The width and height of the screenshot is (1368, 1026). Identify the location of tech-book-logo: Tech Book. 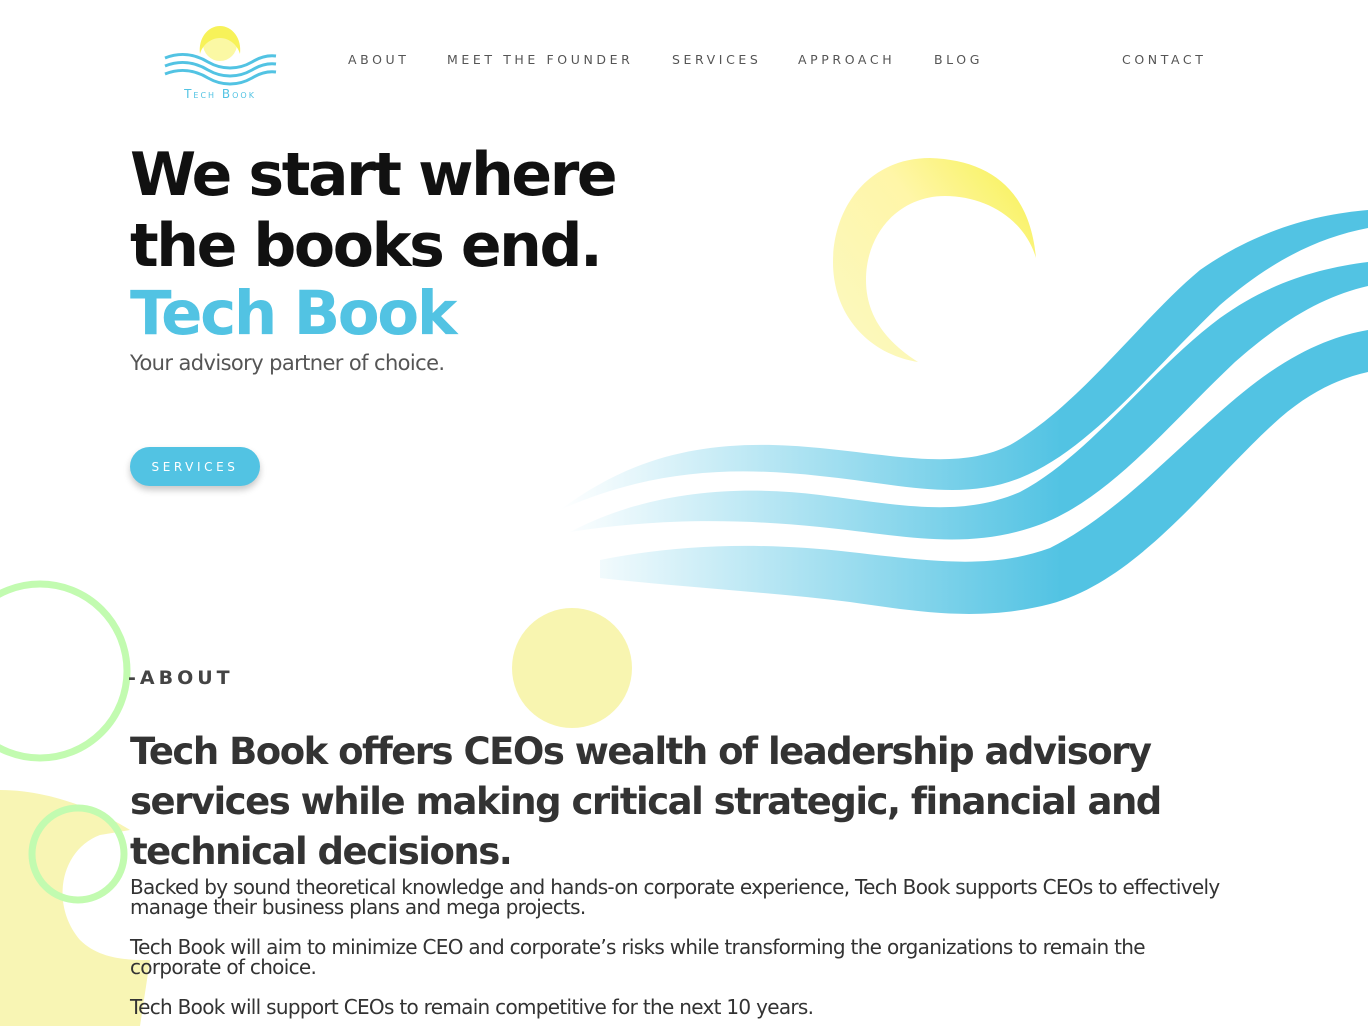
(220, 63).